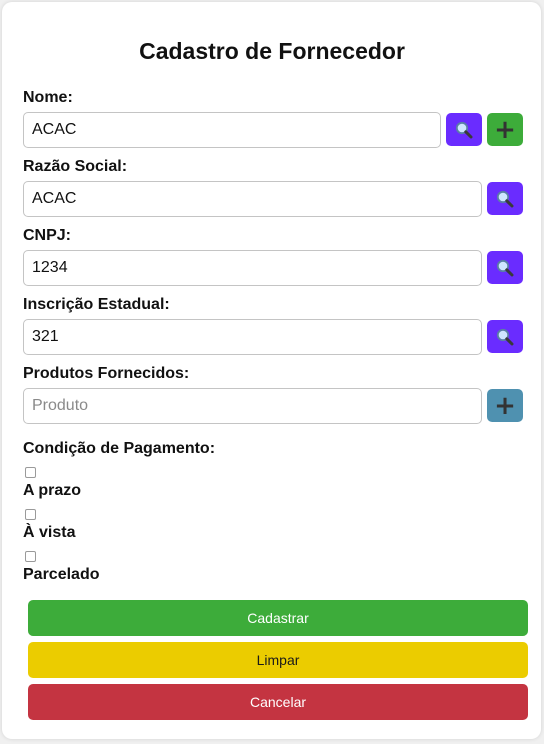 The height and width of the screenshot is (744, 544). I want to click on inscricao-estadual-label: Inscrição Estadual:, so click(96, 304).